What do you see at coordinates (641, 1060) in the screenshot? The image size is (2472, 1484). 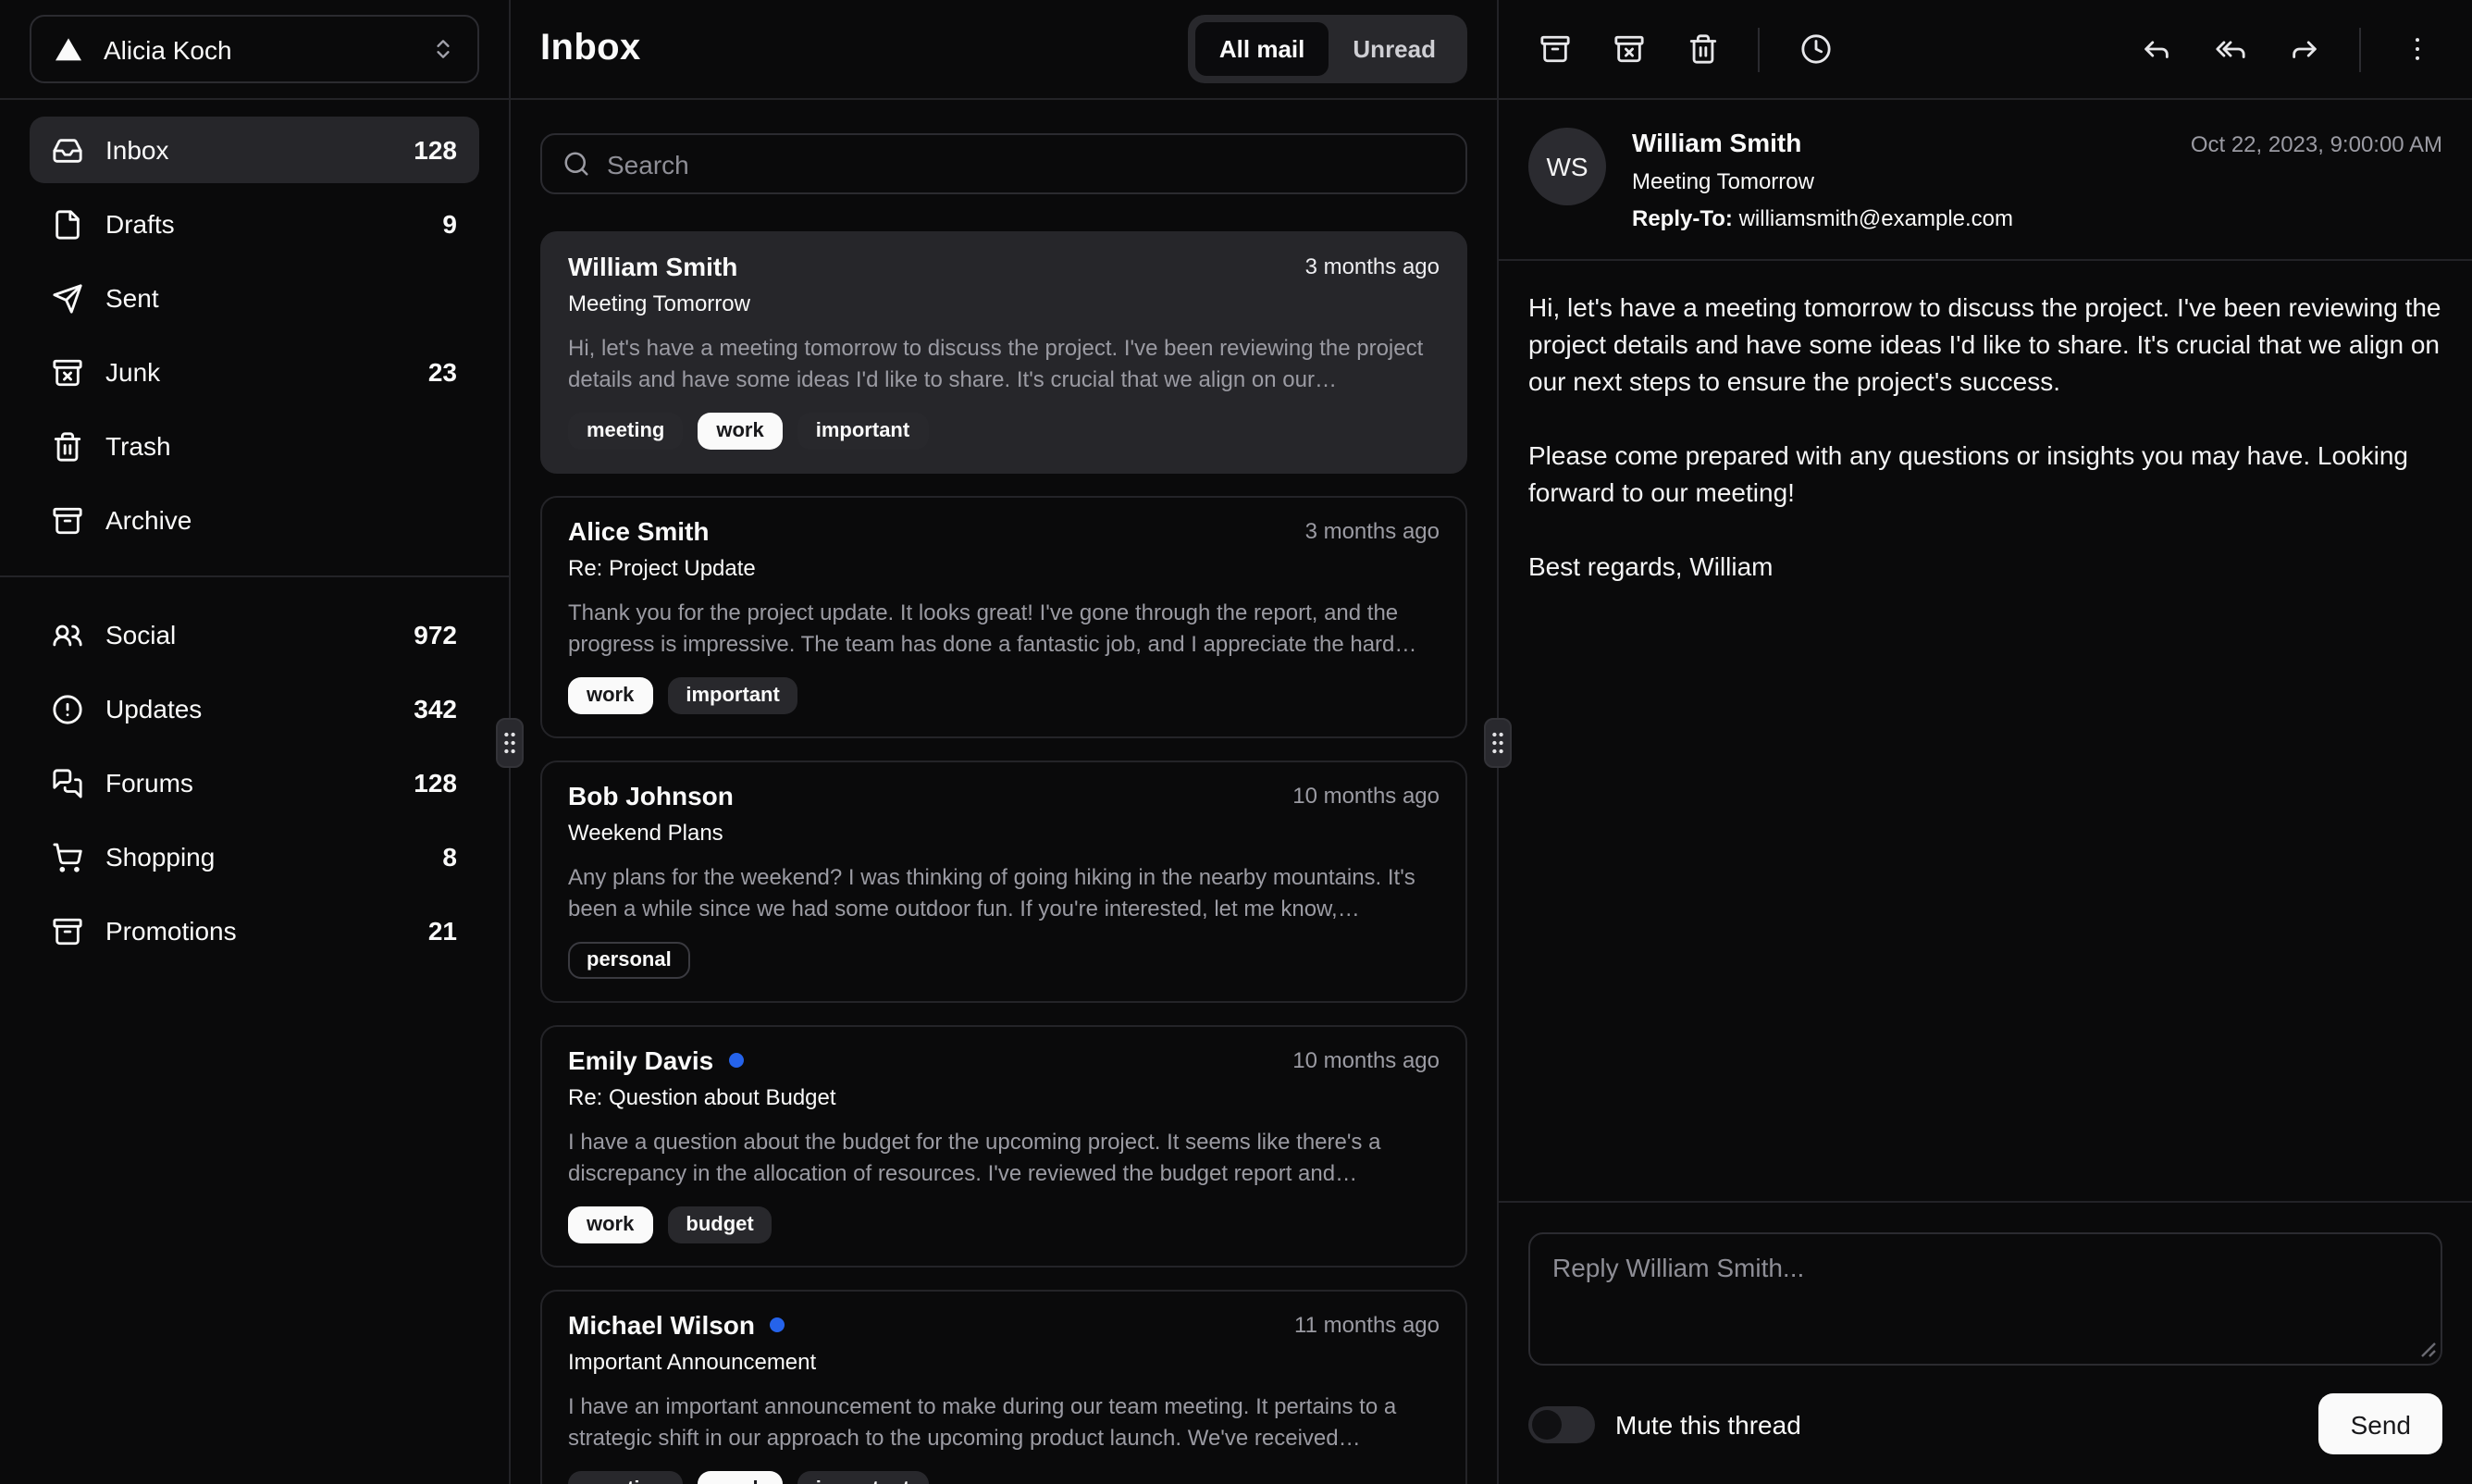 I see `email-sender: Emily Davis` at bounding box center [641, 1060].